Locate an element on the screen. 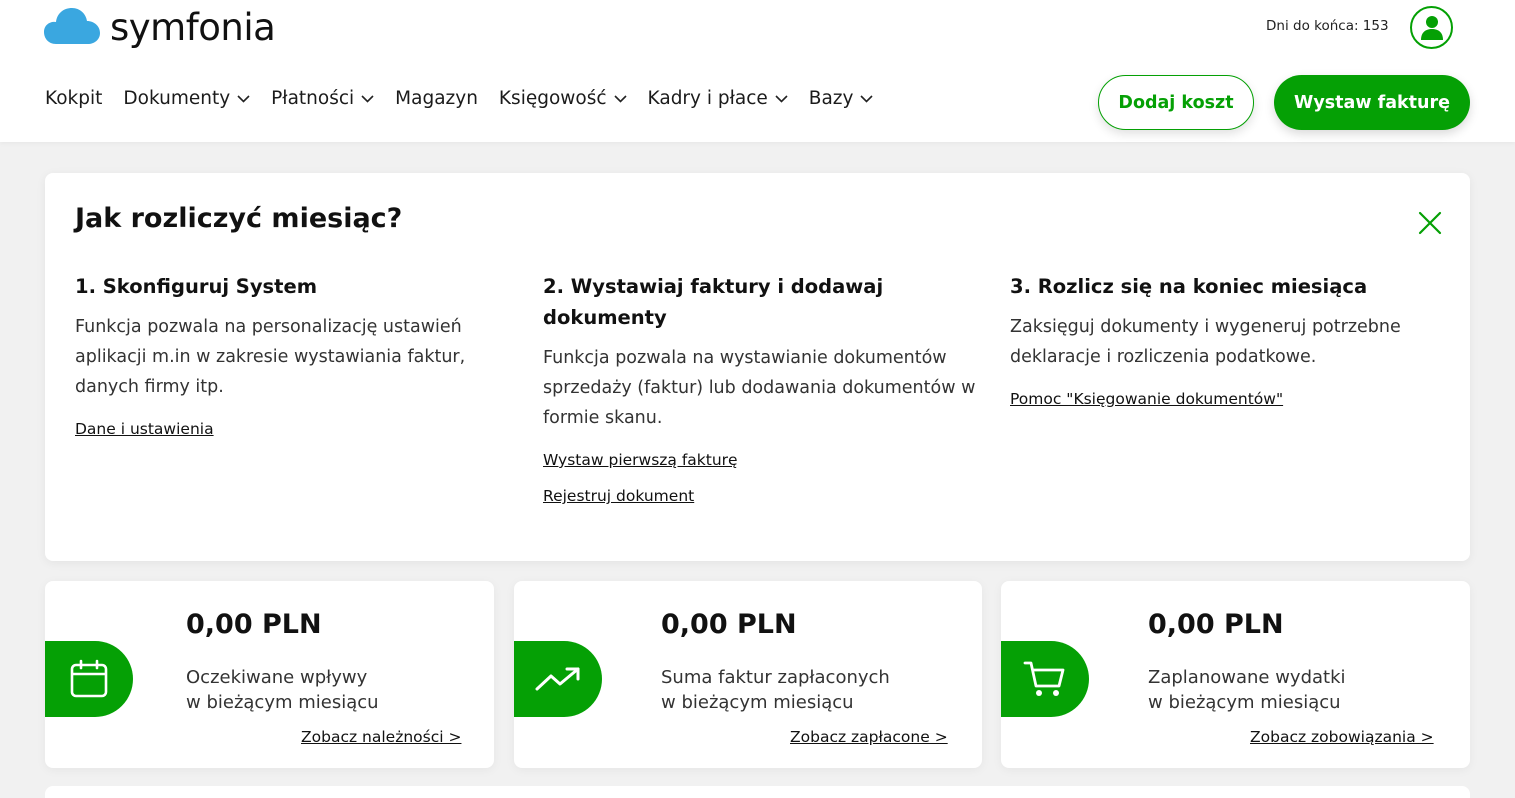 Image resolution: width=1515 pixels, height=798 pixels. nav-item-kokpit: Kokpit is located at coordinates (73, 98).